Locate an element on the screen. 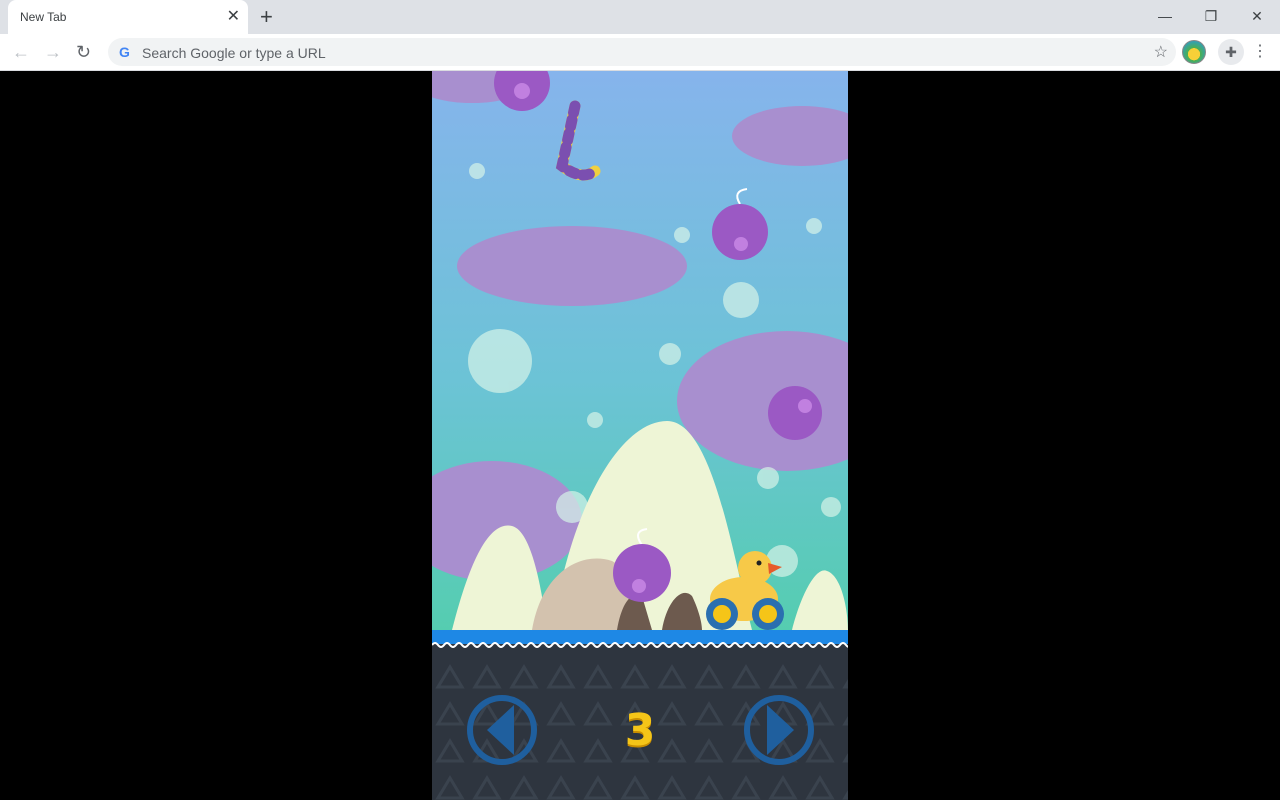  restore-icon: ❐ is located at coordinates (1211, 16).